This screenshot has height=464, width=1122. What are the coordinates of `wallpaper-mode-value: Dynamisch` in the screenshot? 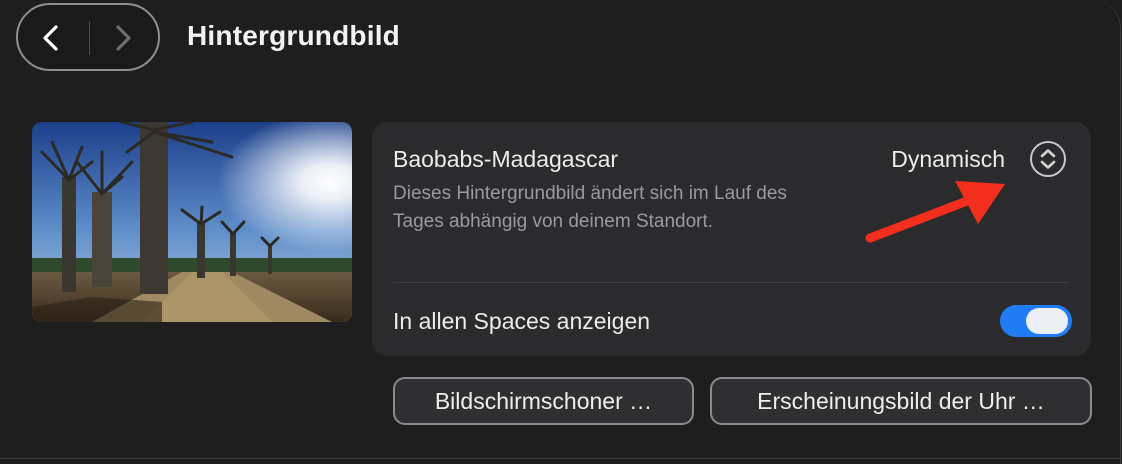 It's located at (938, 159).